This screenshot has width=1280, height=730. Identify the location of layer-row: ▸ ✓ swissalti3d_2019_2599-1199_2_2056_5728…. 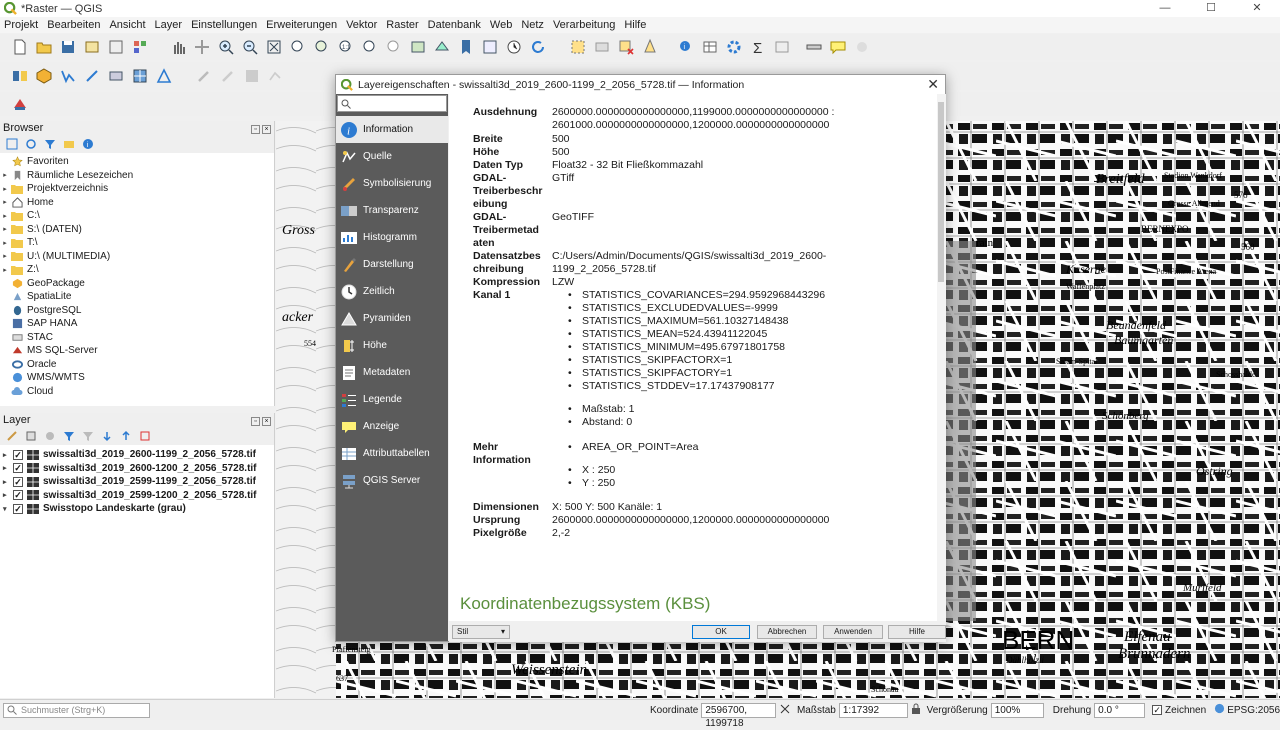
(137, 482).